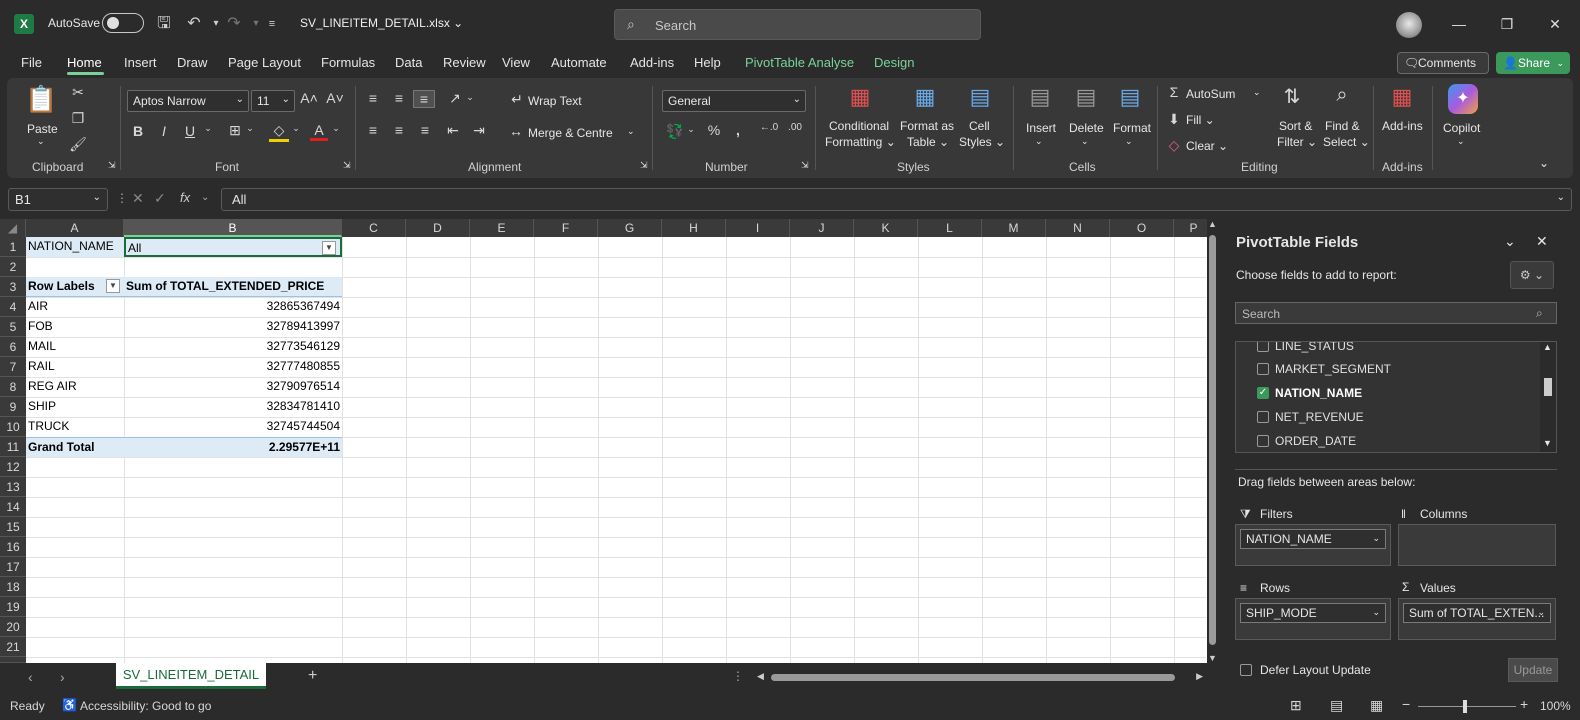  Describe the element at coordinates (1313, 613) in the screenshot. I see `rows-area-field-chip: SHIP_MODE ⌄` at that location.